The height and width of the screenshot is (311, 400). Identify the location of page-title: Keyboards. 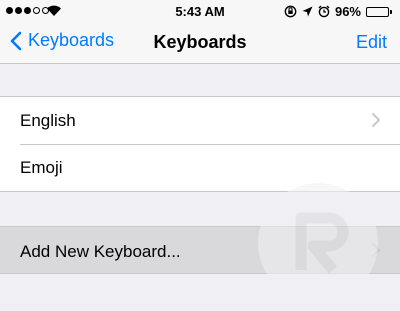
(200, 42).